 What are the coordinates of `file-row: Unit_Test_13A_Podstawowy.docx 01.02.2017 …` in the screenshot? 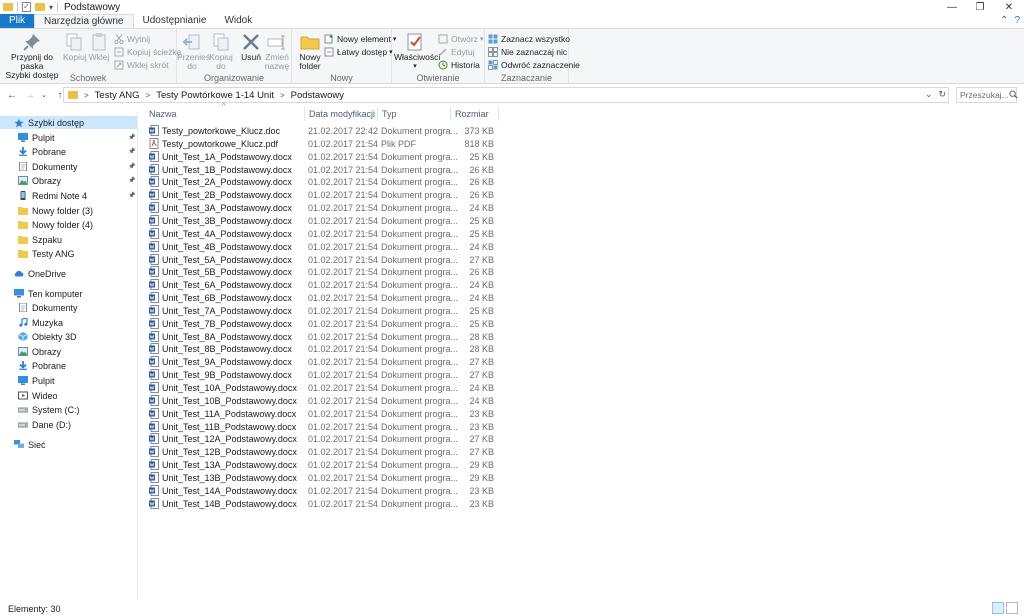 It's located at (322, 465).